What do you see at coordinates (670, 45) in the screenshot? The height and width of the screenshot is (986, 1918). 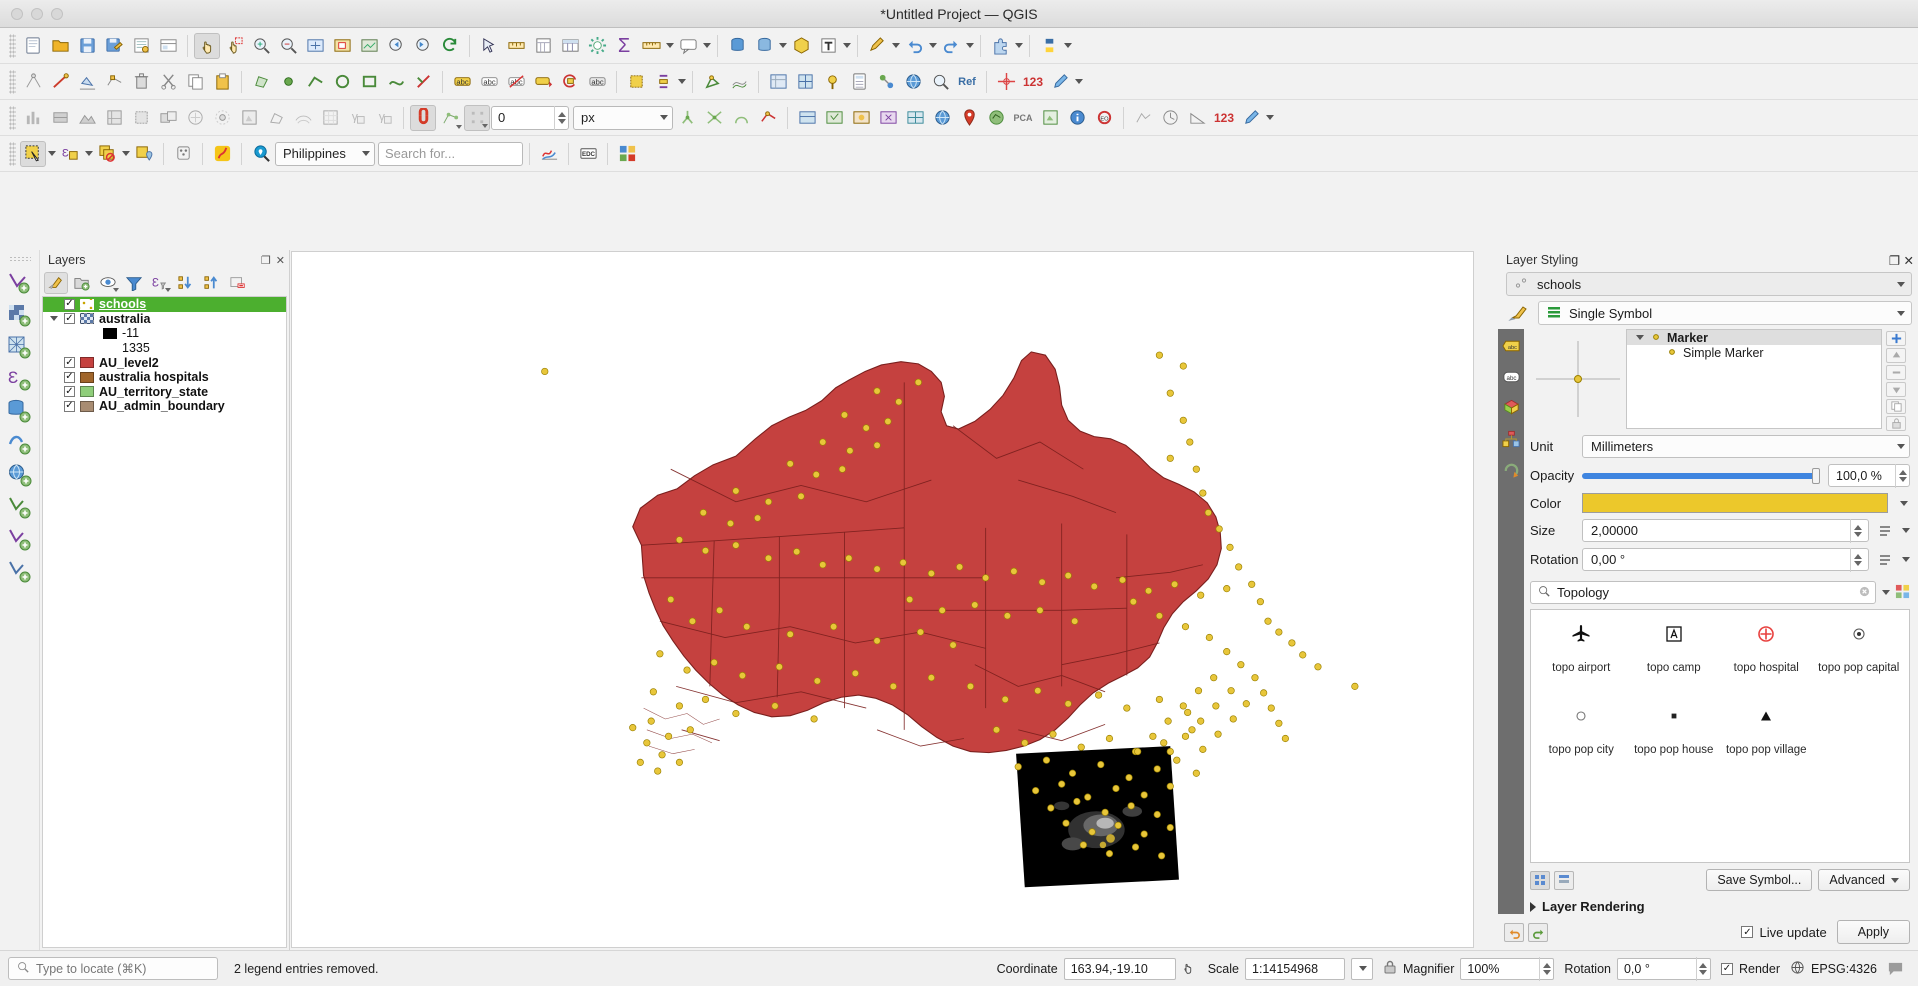 I see `measure-dropdown-caret` at bounding box center [670, 45].